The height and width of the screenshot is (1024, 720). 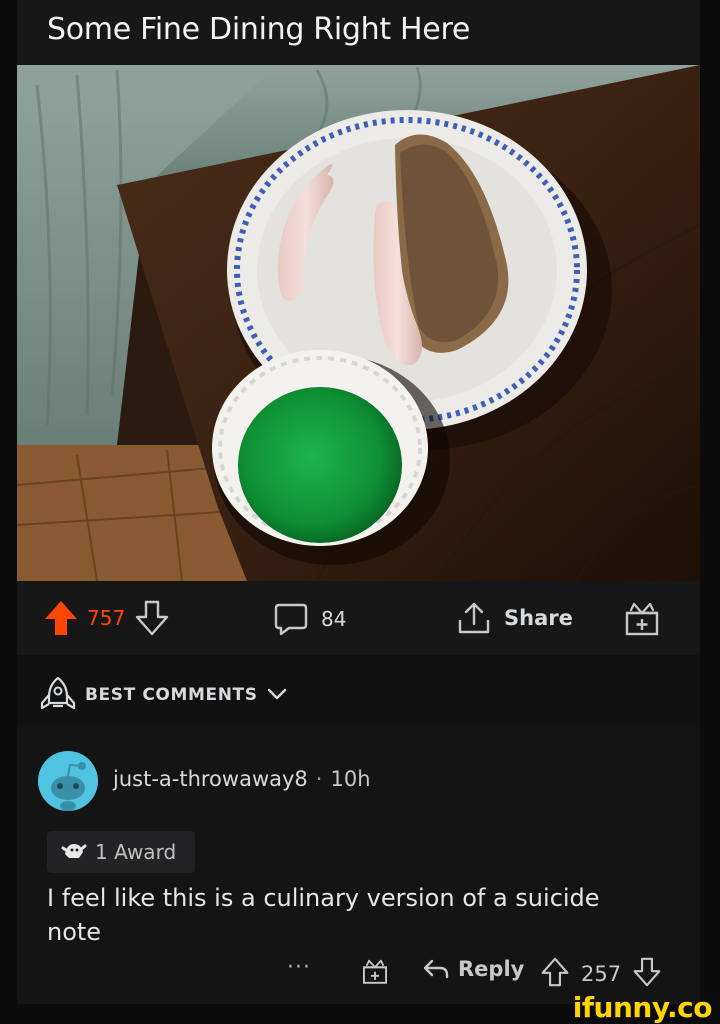 I want to click on comment-gift-button, so click(x=375, y=971).